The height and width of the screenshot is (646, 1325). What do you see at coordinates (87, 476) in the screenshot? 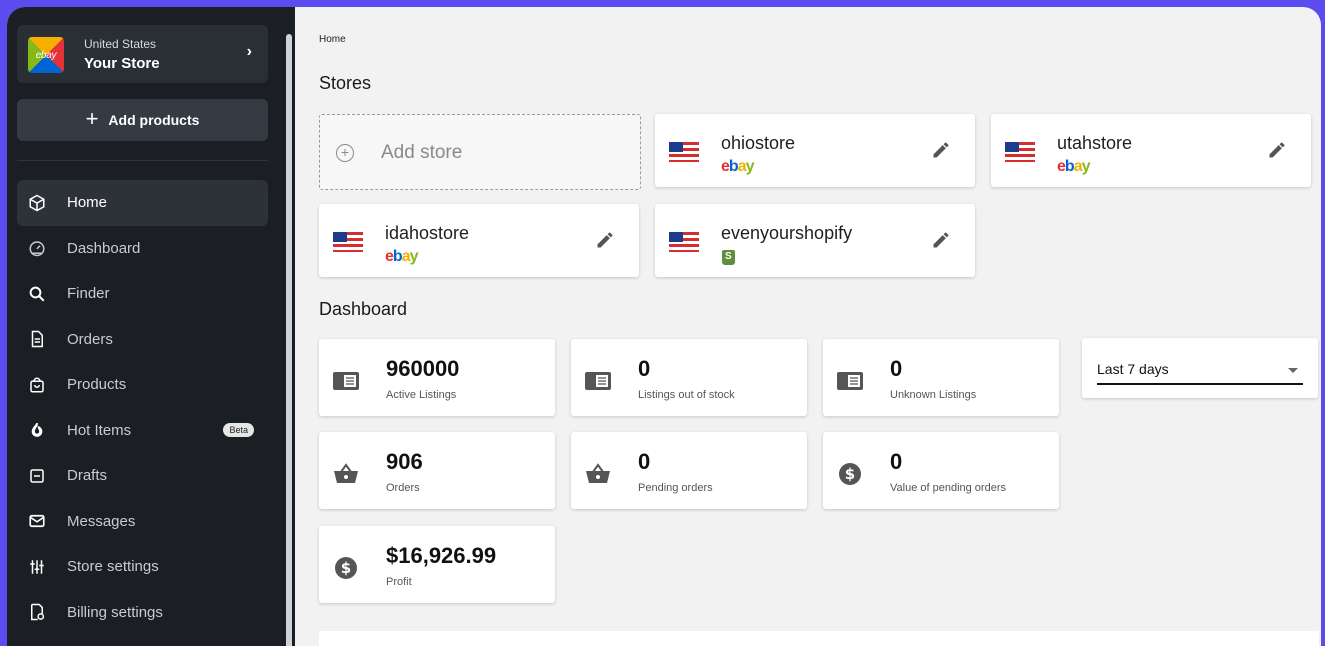
I see `sidebar-item-label: Drafts` at bounding box center [87, 476].